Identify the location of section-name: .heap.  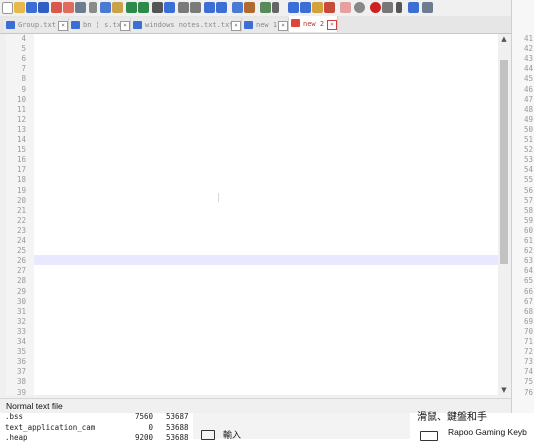
(16, 437).